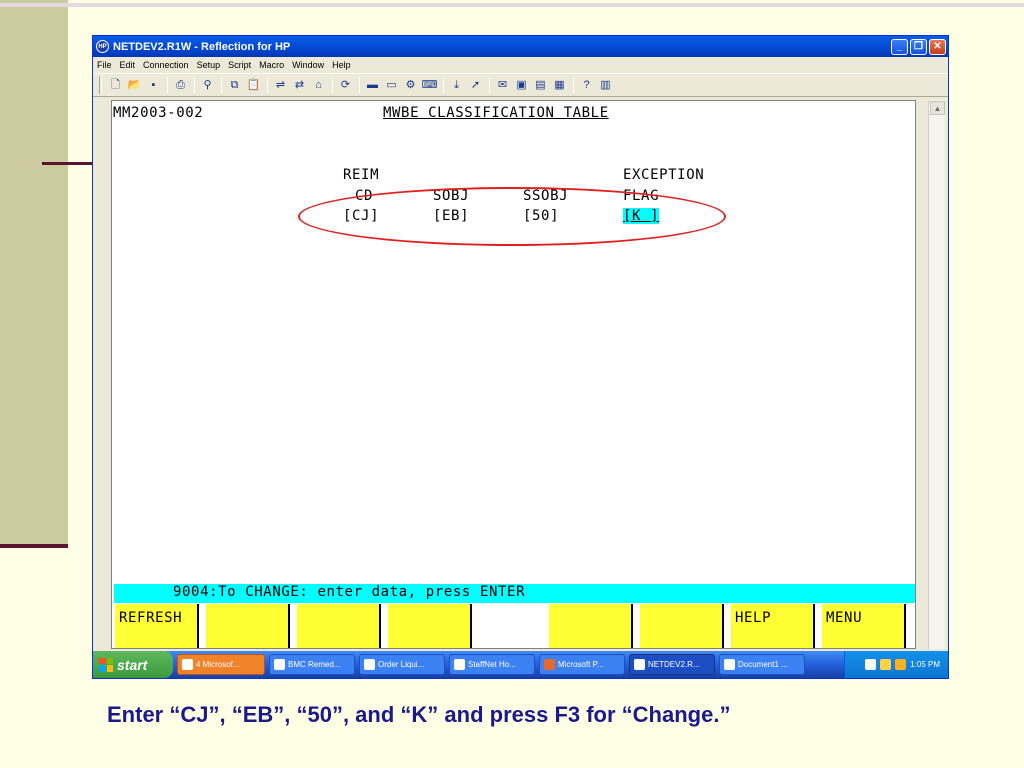  I want to click on find-icon: ⚲, so click(207, 85).